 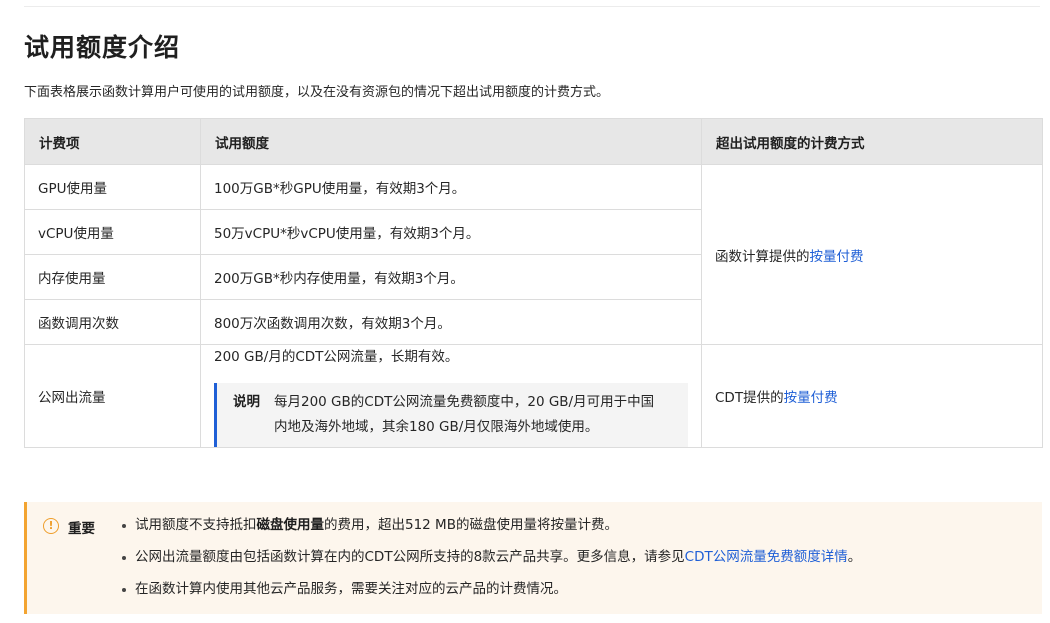 What do you see at coordinates (837, 257) in the screenshot?
I see `pay-as-you-go-link: 按量付费` at bounding box center [837, 257].